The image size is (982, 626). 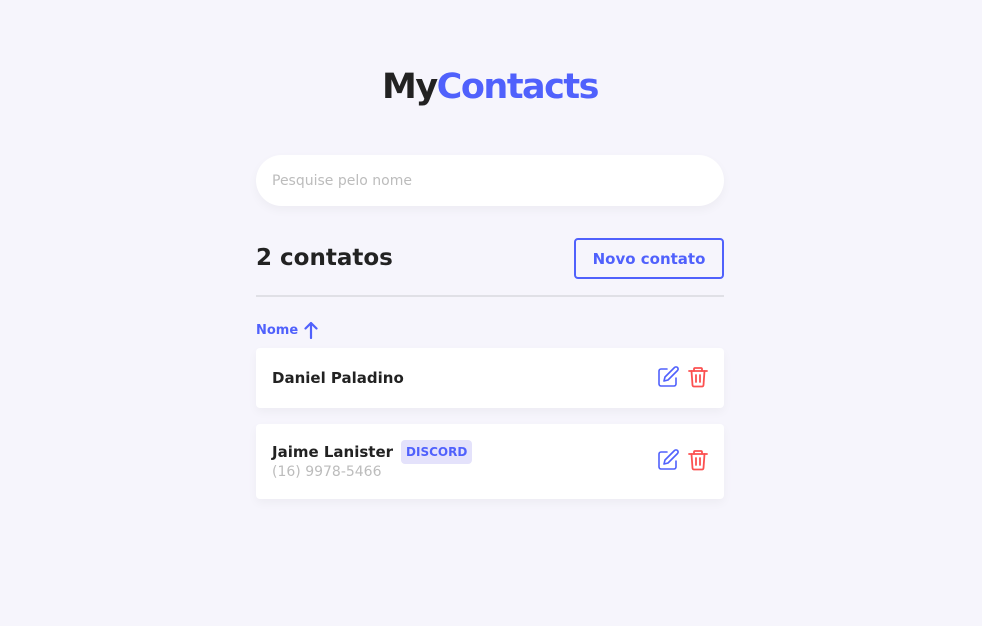 I want to click on contact-name-row: Jaime Lanister DISCORD, so click(x=372, y=452).